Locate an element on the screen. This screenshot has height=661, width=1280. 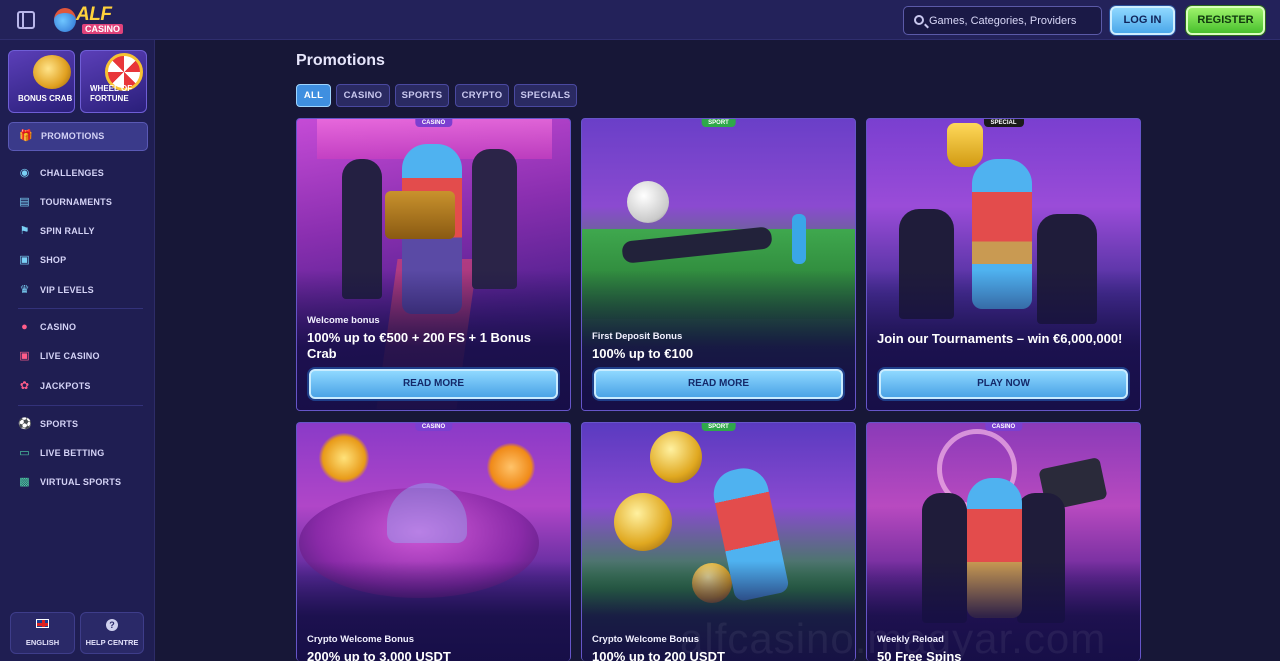
tile-label: BONUS CRAB is located at coordinates (45, 98).